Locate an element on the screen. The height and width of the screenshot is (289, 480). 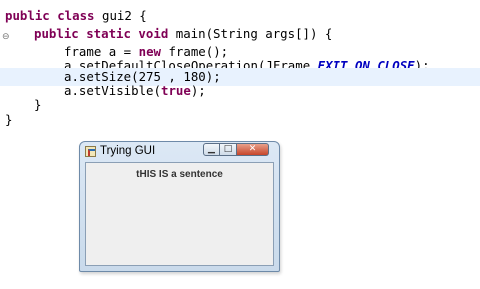
title-bar: Trying GUI ▁ □ ✕ is located at coordinates (179, 152).